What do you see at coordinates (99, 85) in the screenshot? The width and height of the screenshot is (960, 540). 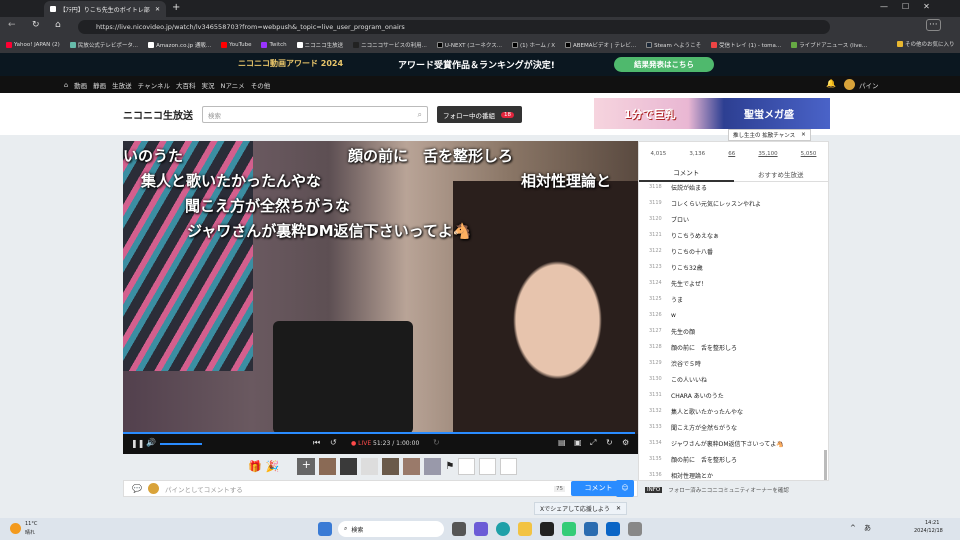 I see `nav-seiga: 静画` at bounding box center [99, 85].